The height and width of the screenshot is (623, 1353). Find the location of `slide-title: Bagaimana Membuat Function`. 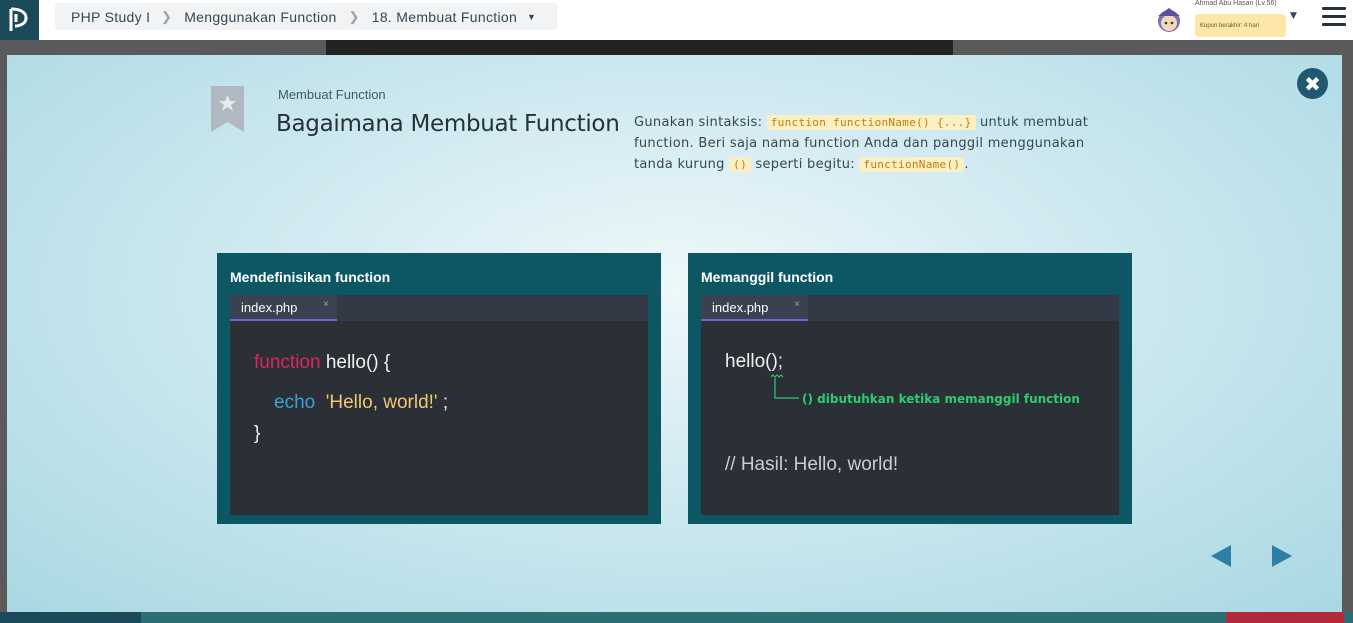

slide-title: Bagaimana Membuat Function is located at coordinates (448, 124).